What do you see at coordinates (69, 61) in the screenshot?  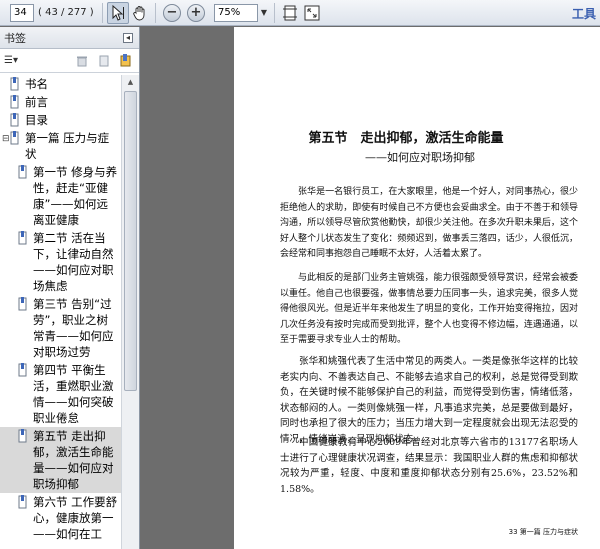 I see `bookmarks-toolbar: ☰▾` at bounding box center [69, 61].